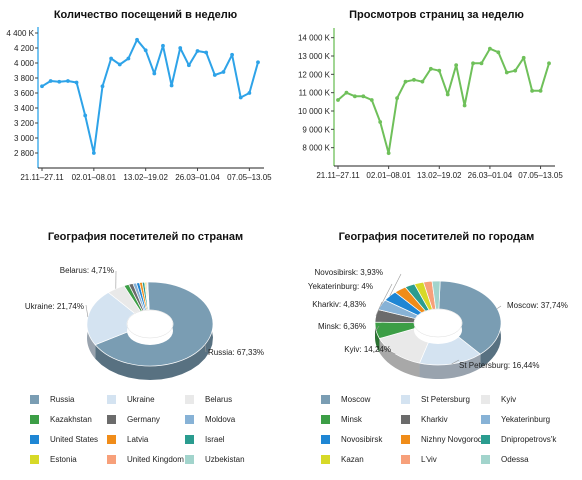  I want to click on legend-label: Moldova, so click(220, 419).